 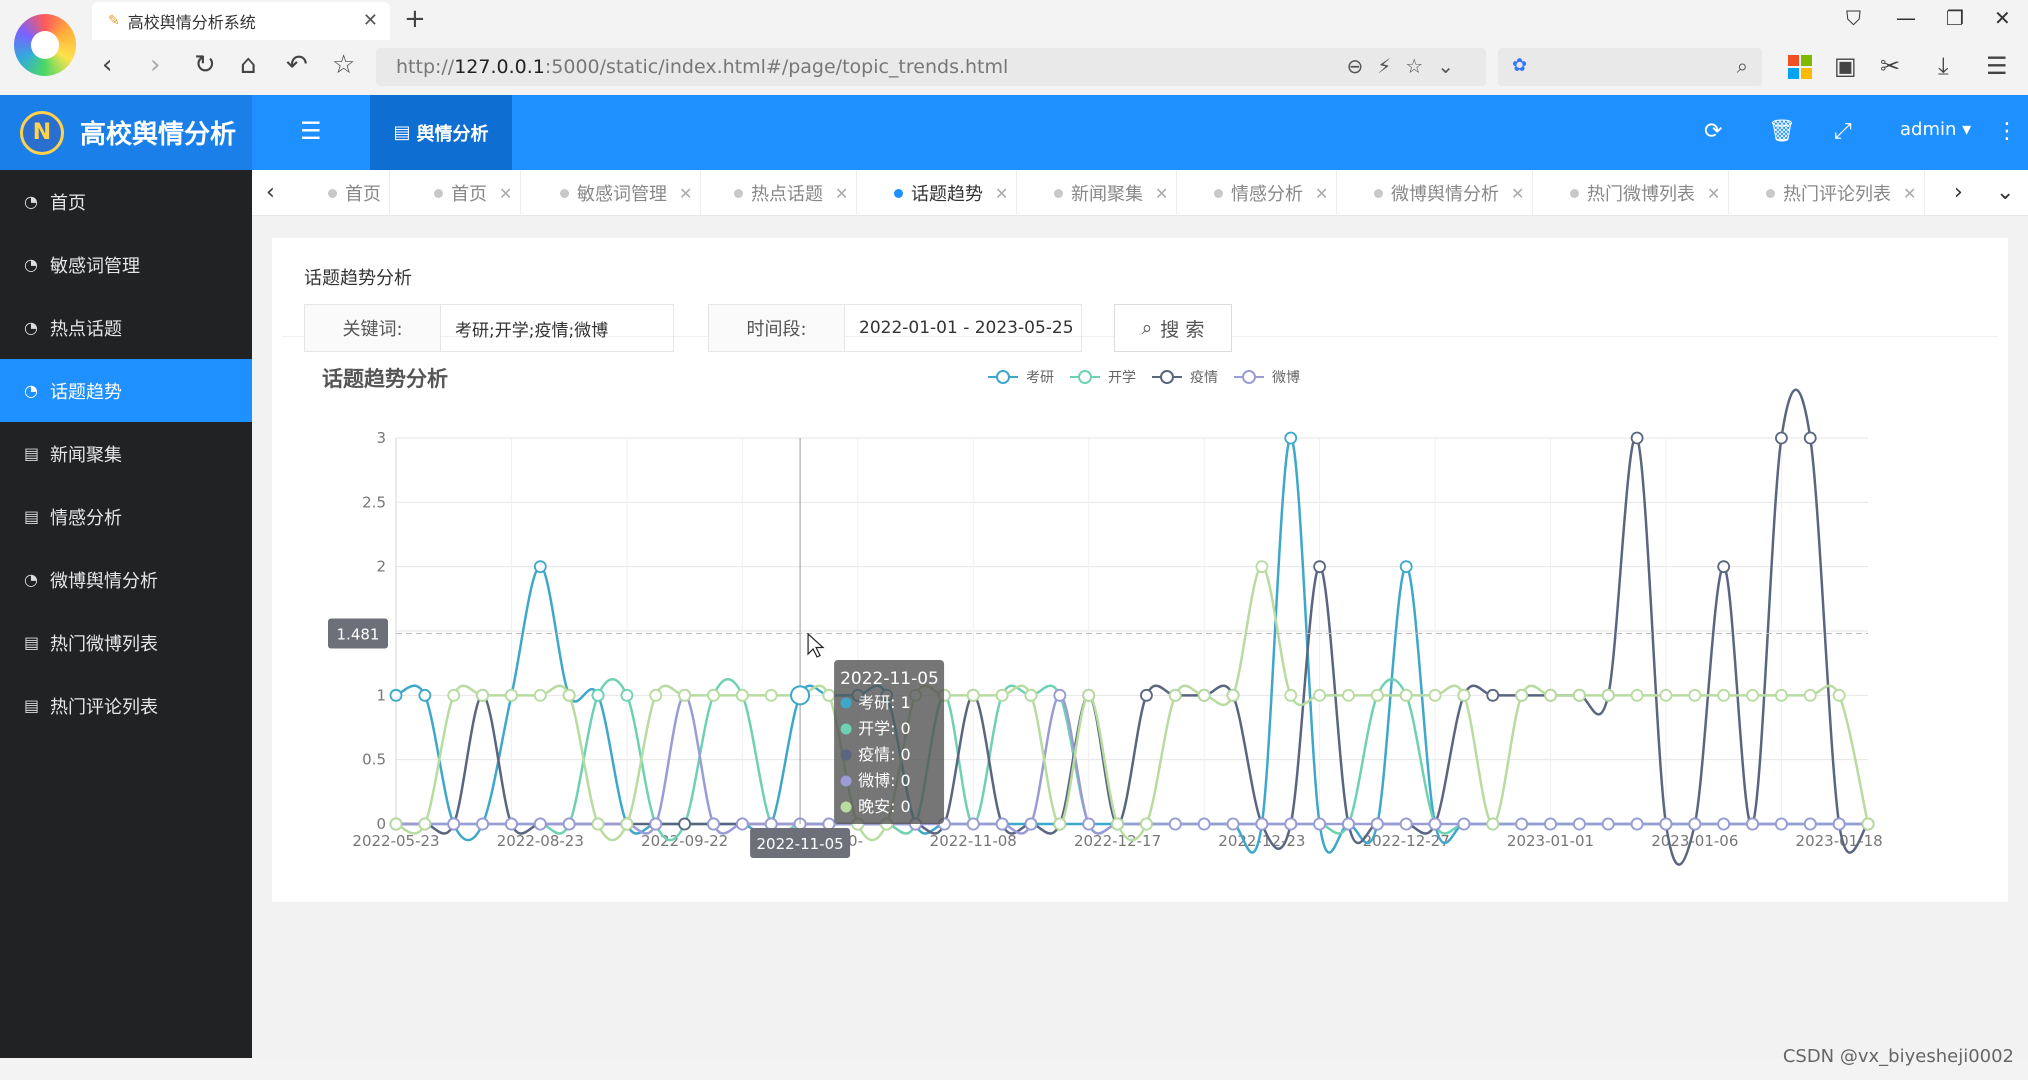 I want to click on tab-hot-weibo-list: 热门微博列表 ✕, so click(x=1646, y=193).